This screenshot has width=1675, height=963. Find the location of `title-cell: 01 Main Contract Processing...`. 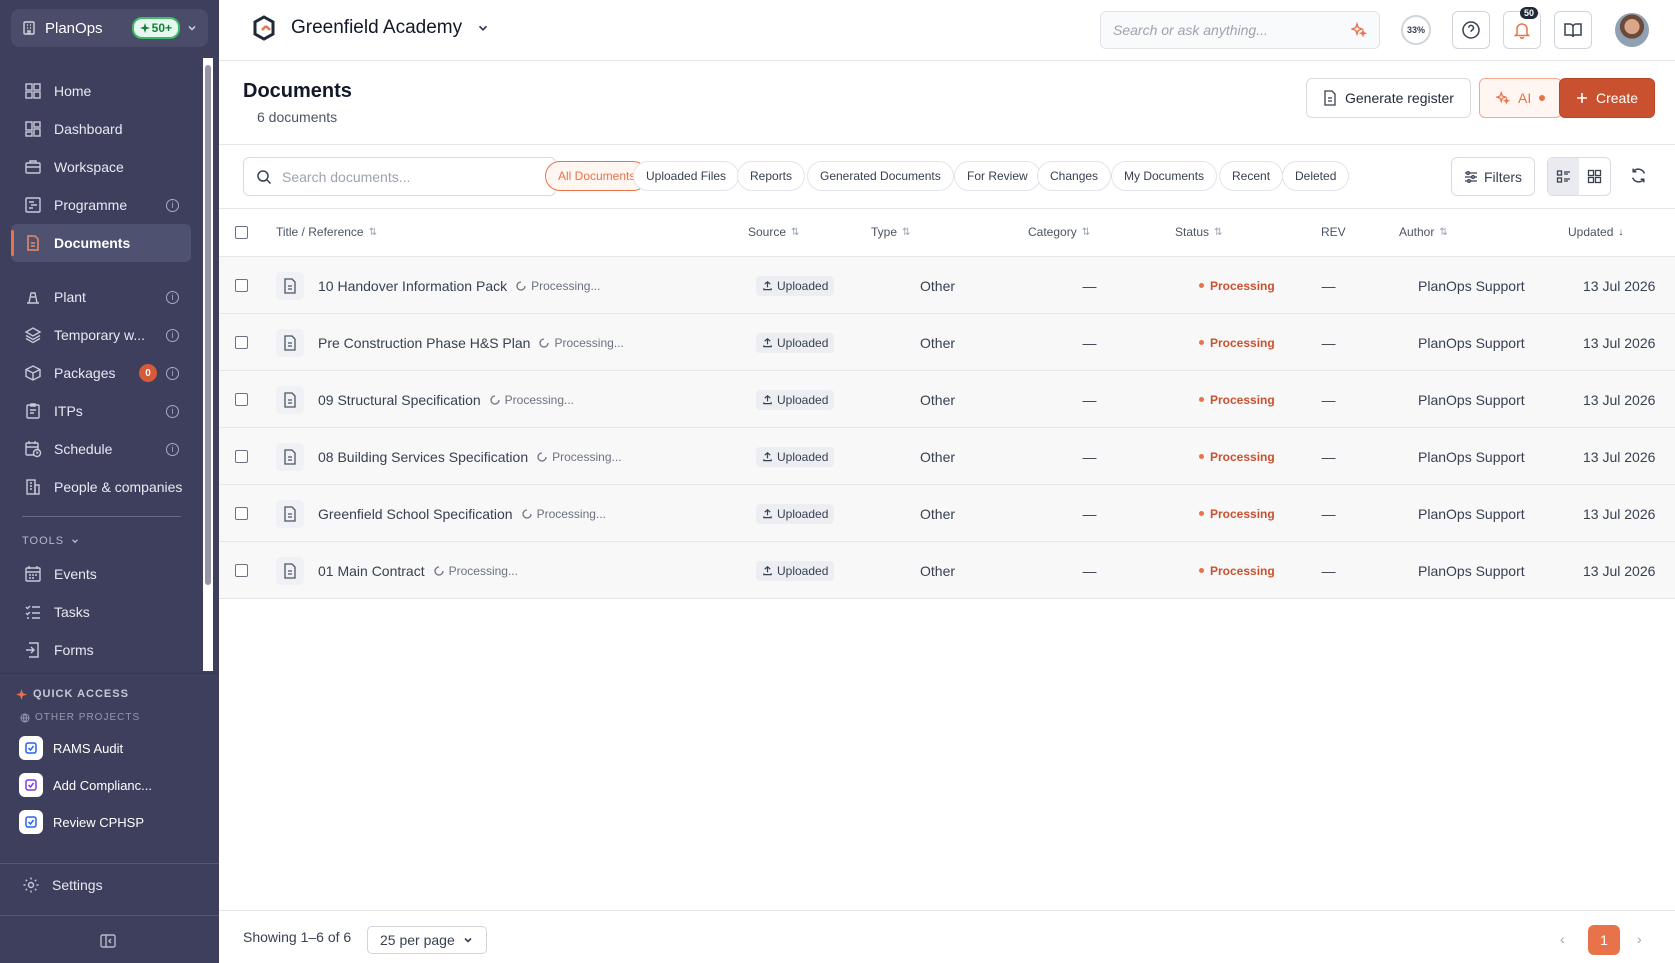

title-cell: 01 Main Contract Processing... is located at coordinates (397, 570).